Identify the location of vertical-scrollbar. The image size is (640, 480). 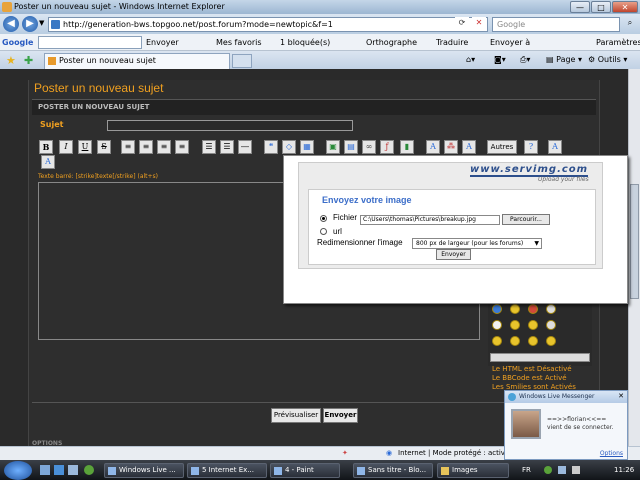
(634, 257).